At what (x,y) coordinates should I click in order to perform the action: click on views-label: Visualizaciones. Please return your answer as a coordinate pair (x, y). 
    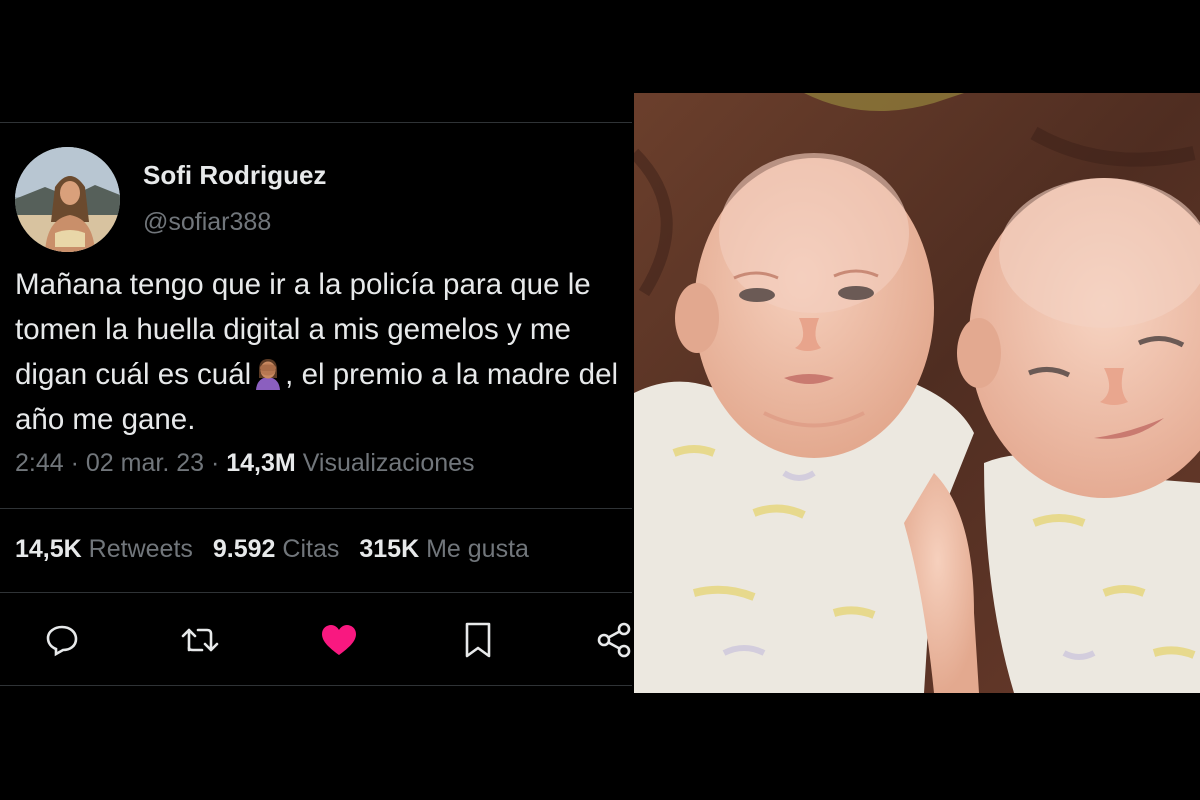
    Looking at the image, I should click on (388, 463).